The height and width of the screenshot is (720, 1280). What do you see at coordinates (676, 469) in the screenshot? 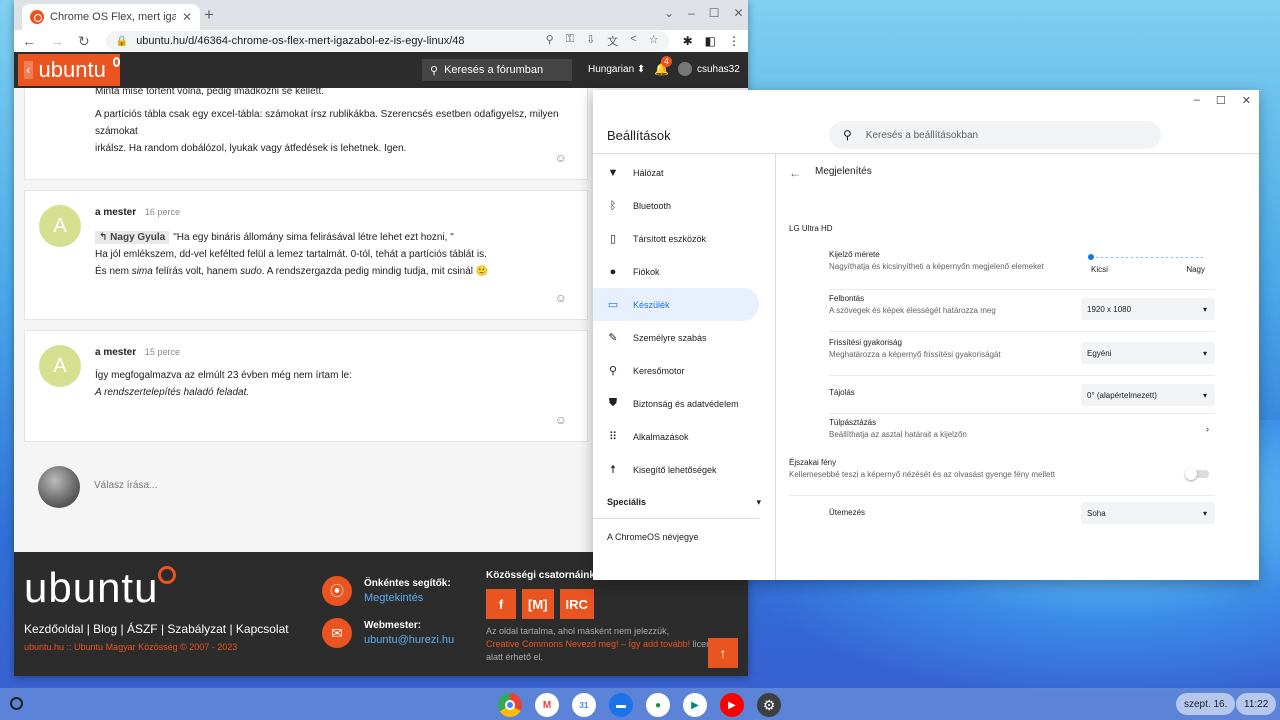
I see `sidebar-item-accessibility: ☨ Kisegítő lehetőségek` at bounding box center [676, 469].